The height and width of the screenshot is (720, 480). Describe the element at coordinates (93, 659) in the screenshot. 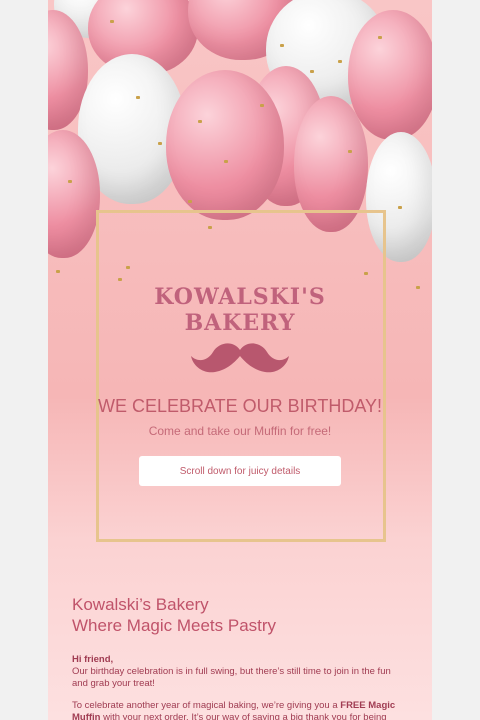

I see `greeting: Hi friend,` at that location.